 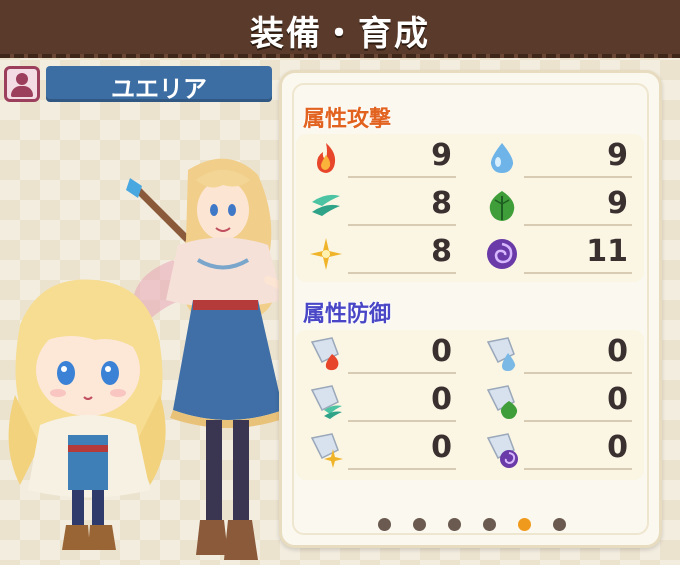 What do you see at coordinates (524, 524) in the screenshot?
I see `page-dot-5-active` at bounding box center [524, 524].